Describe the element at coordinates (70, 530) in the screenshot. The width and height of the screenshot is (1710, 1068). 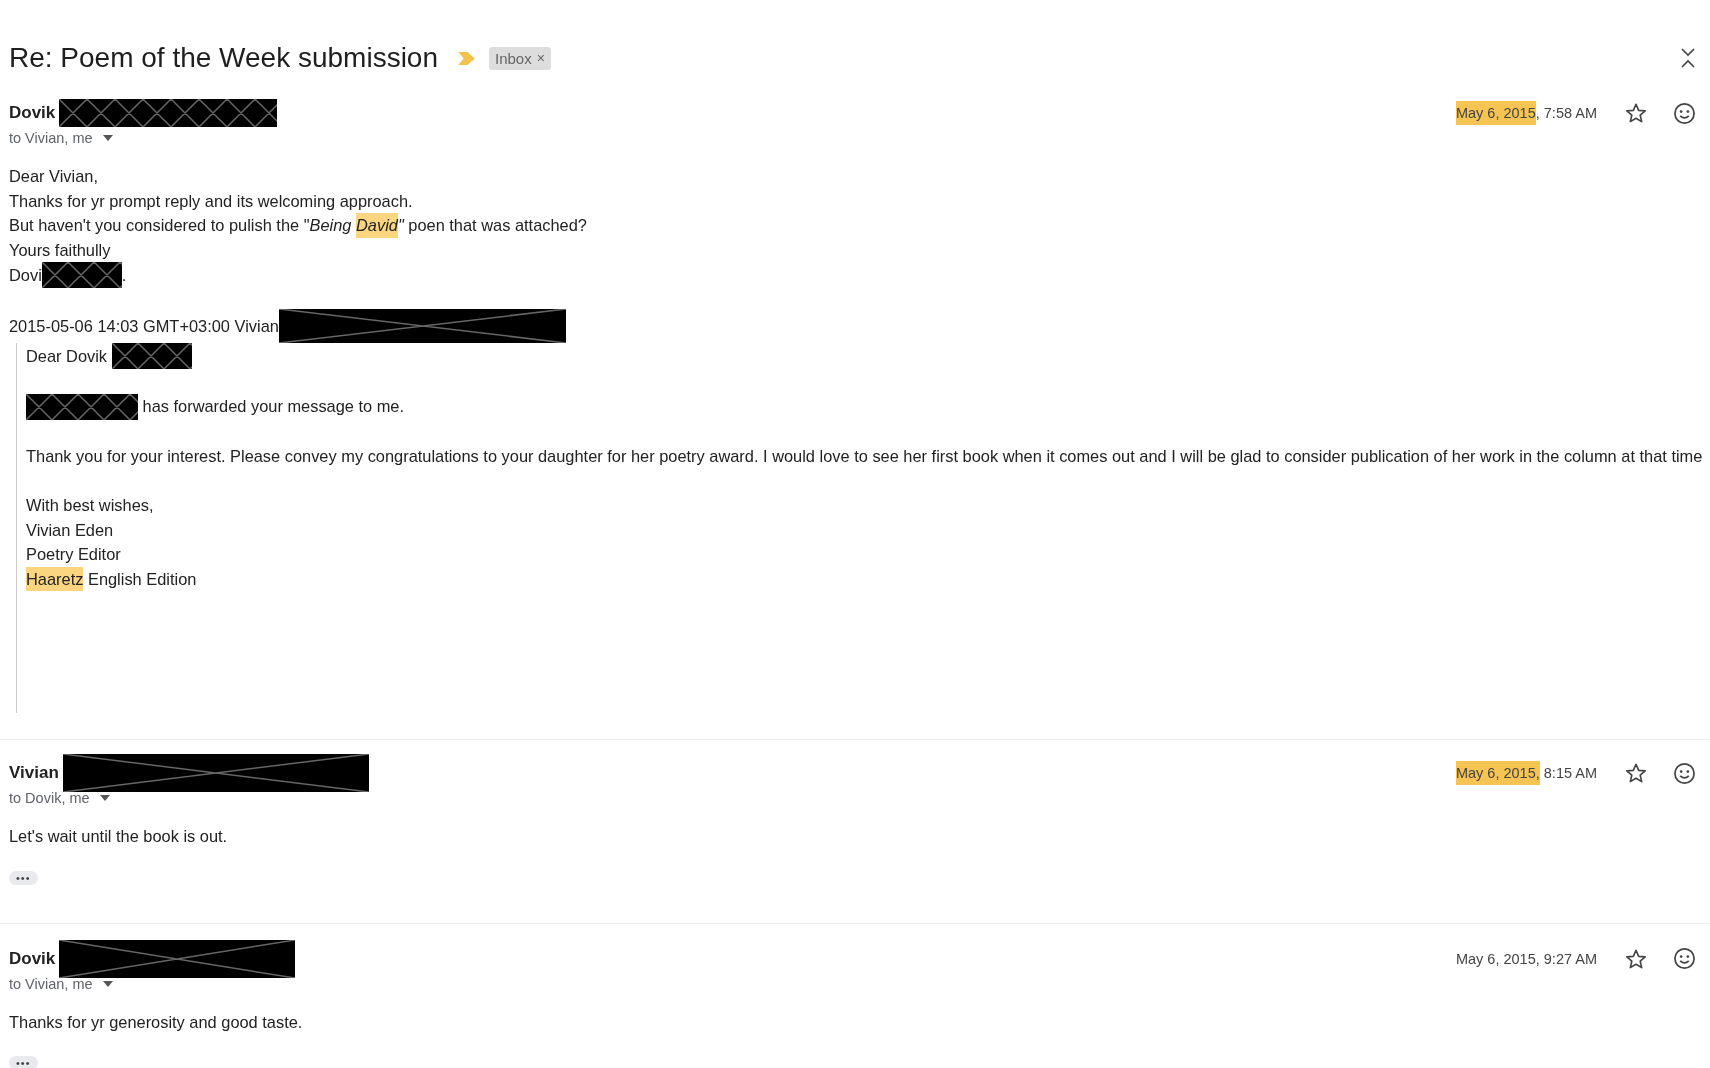
I see `quoted-text: Vivian Eden` at that location.